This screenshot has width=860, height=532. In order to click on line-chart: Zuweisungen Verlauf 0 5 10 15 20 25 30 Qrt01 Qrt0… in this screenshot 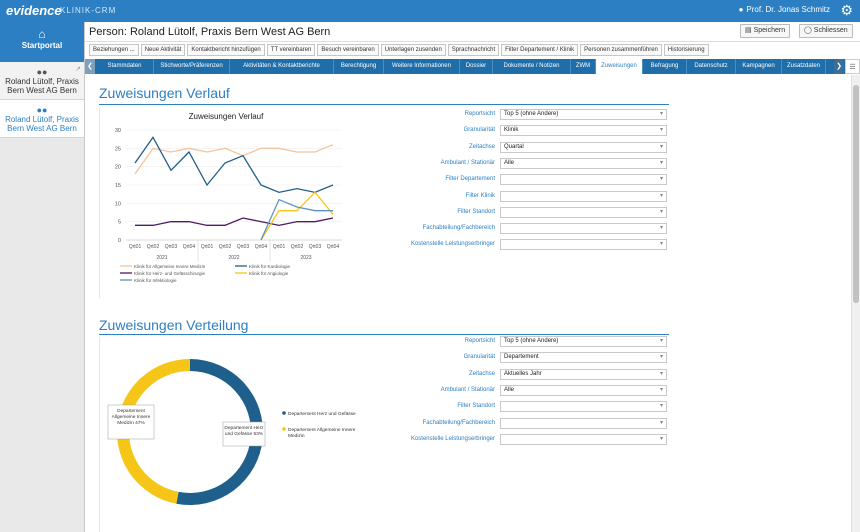, I will do `click(226, 203)`.